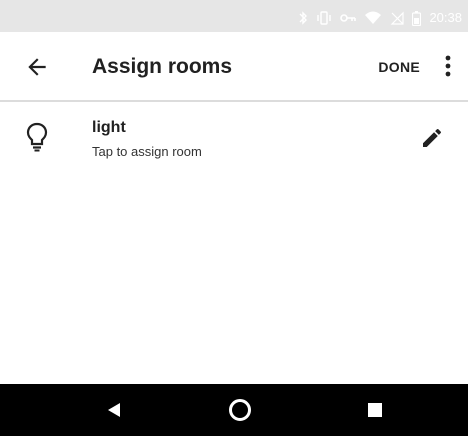 This screenshot has width=468, height=436. I want to click on back-button, so click(37, 67).